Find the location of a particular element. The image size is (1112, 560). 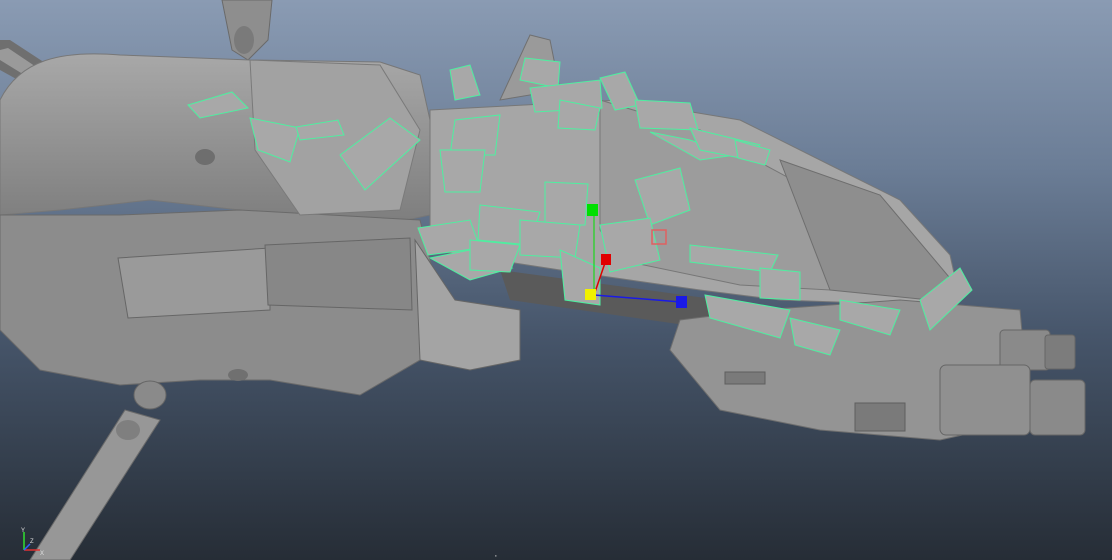

axis-y-label: Y is located at coordinates (23, 531).